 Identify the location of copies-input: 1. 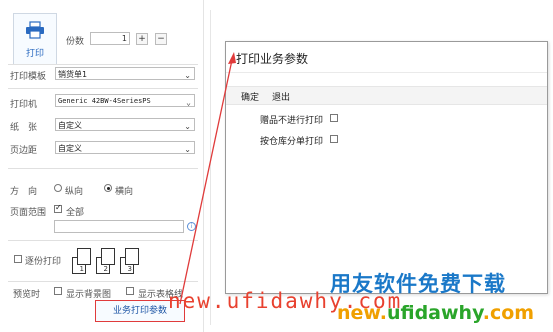
(110, 38).